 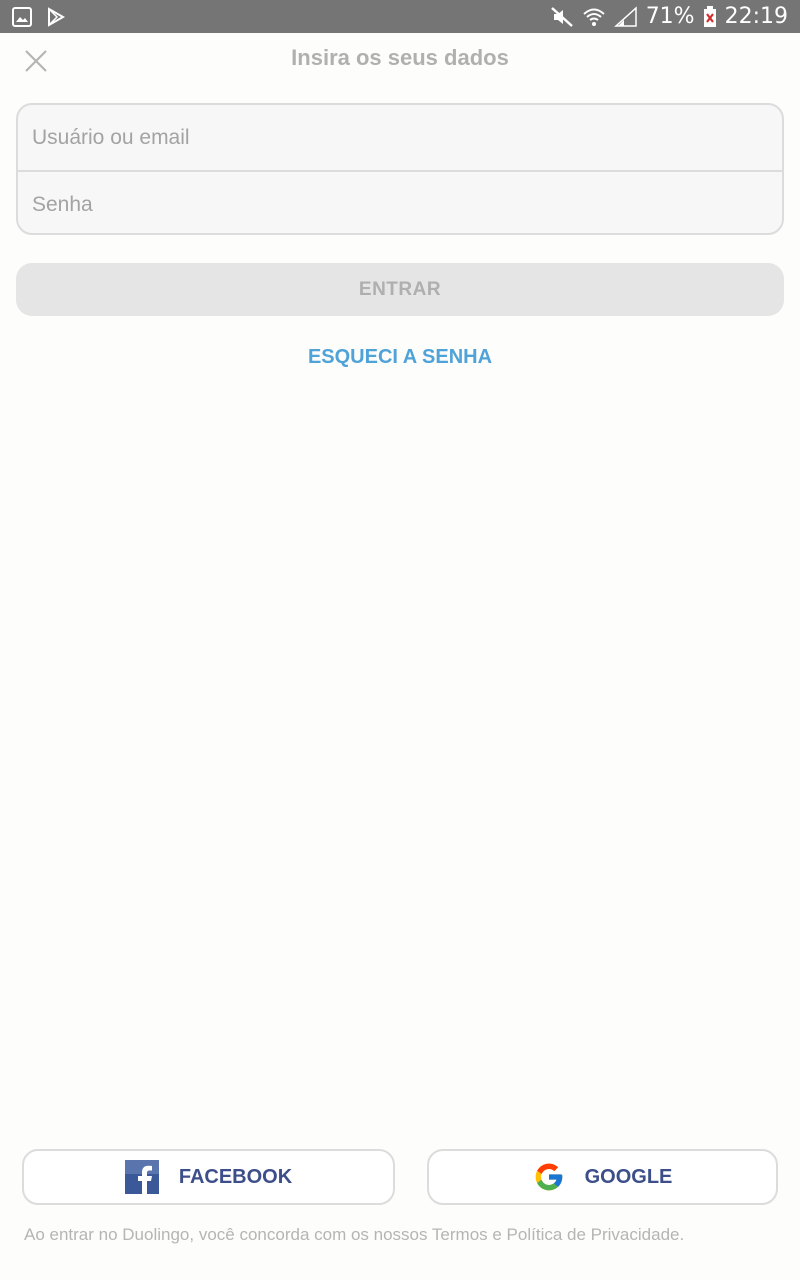 I want to click on google-icon, so click(x=549, y=1177).